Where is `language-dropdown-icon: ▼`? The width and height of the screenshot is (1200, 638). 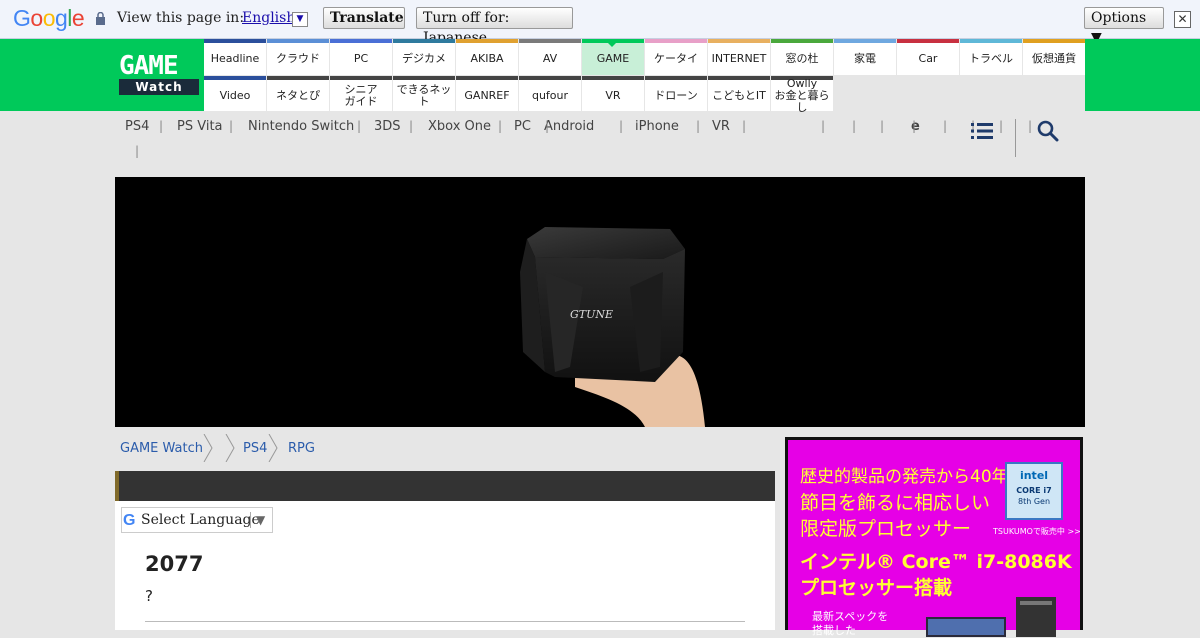 language-dropdown-icon: ▼ is located at coordinates (300, 19).